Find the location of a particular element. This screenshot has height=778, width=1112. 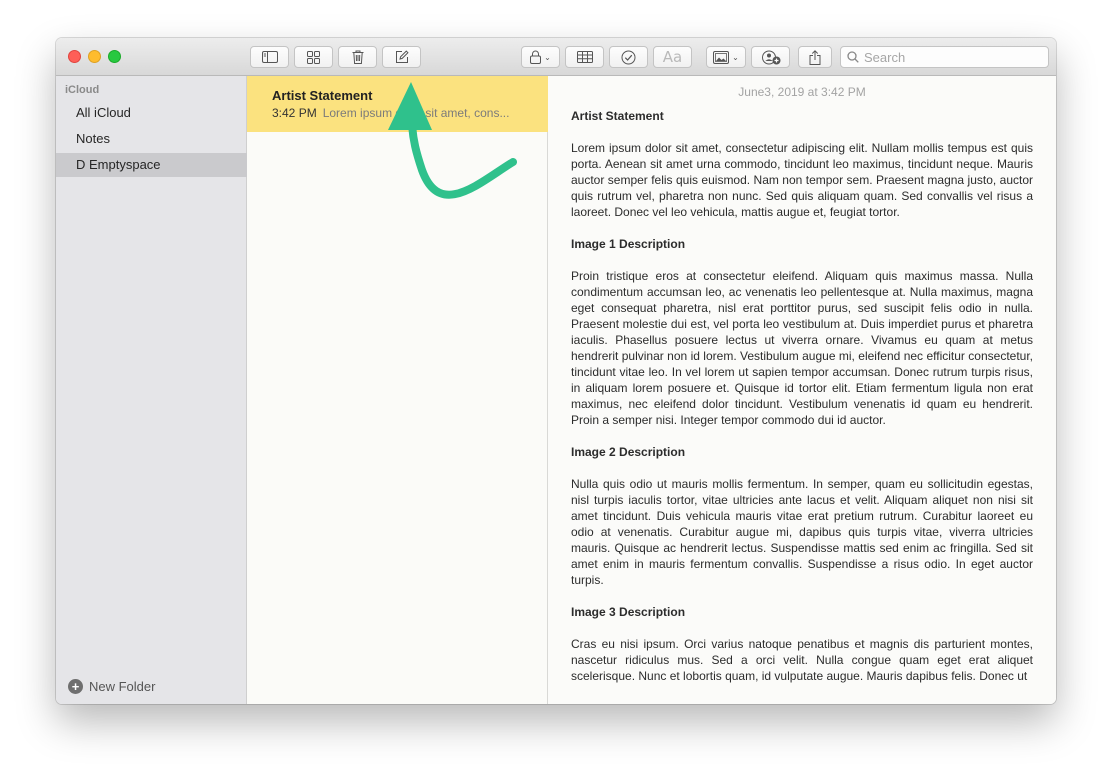

add-person-icon is located at coordinates (770, 57).